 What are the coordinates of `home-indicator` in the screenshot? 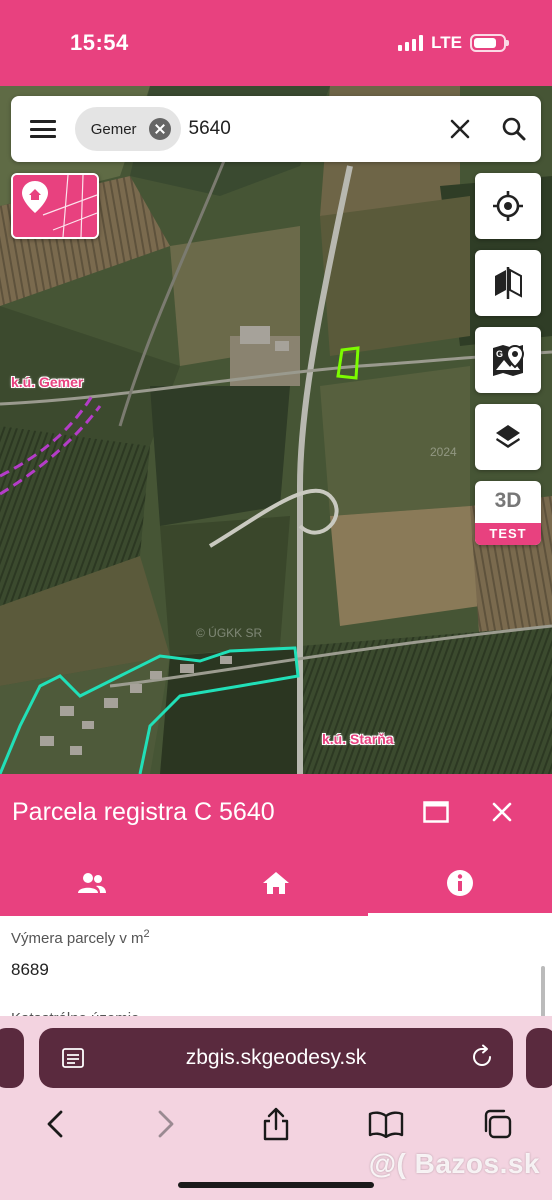 It's located at (276, 1185).